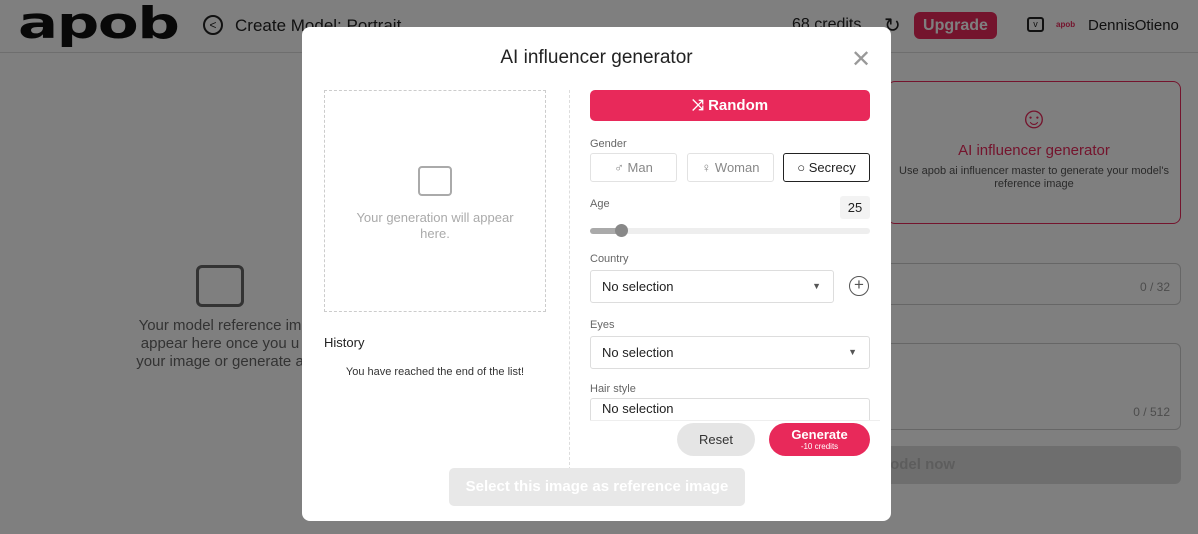 Image resolution: width=1198 pixels, height=534 pixels. What do you see at coordinates (859, 286) in the screenshot?
I see `add-icon: +` at bounding box center [859, 286].